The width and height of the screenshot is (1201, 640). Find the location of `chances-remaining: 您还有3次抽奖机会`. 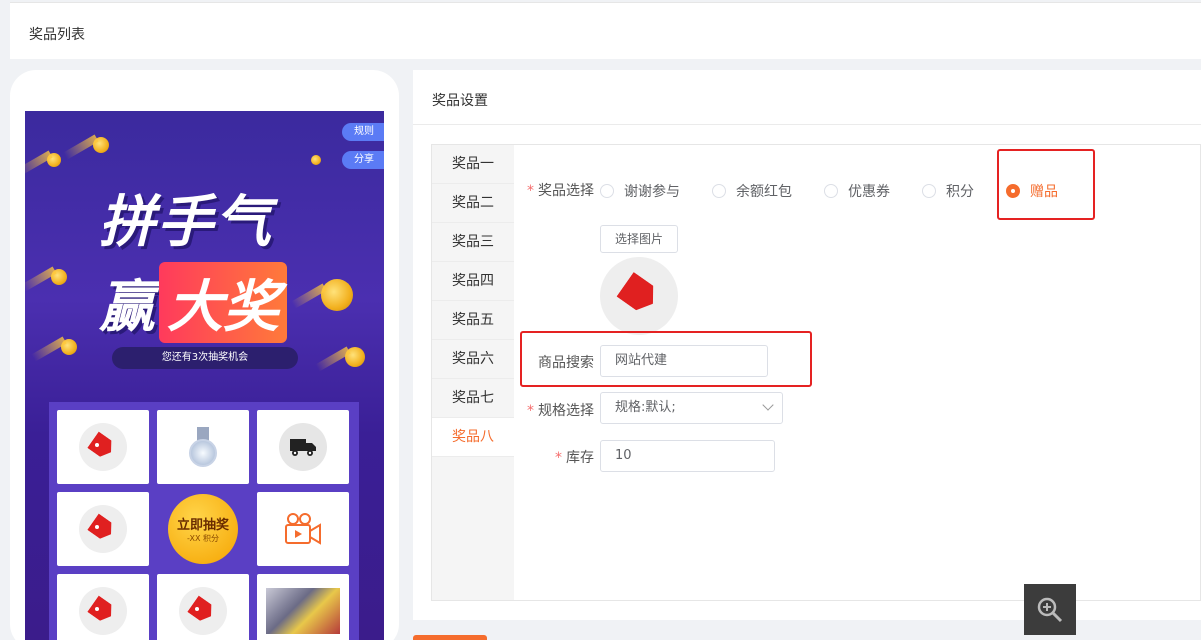

chances-remaining: 您还有3次抽奖机会 is located at coordinates (205, 358).